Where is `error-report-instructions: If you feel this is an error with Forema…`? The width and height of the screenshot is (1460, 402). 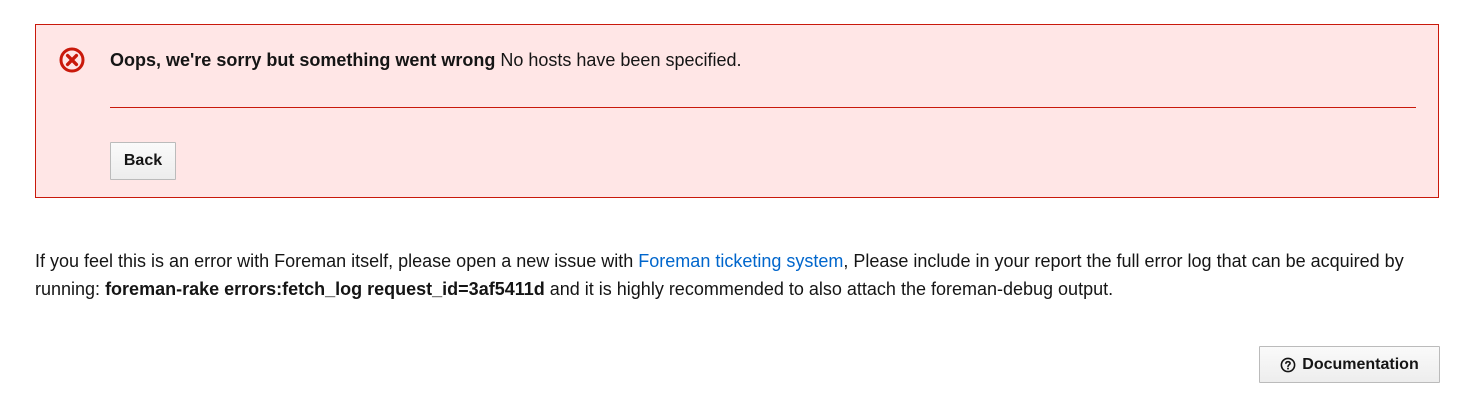 error-report-instructions: If you feel this is an error with Forema… is located at coordinates (732, 275).